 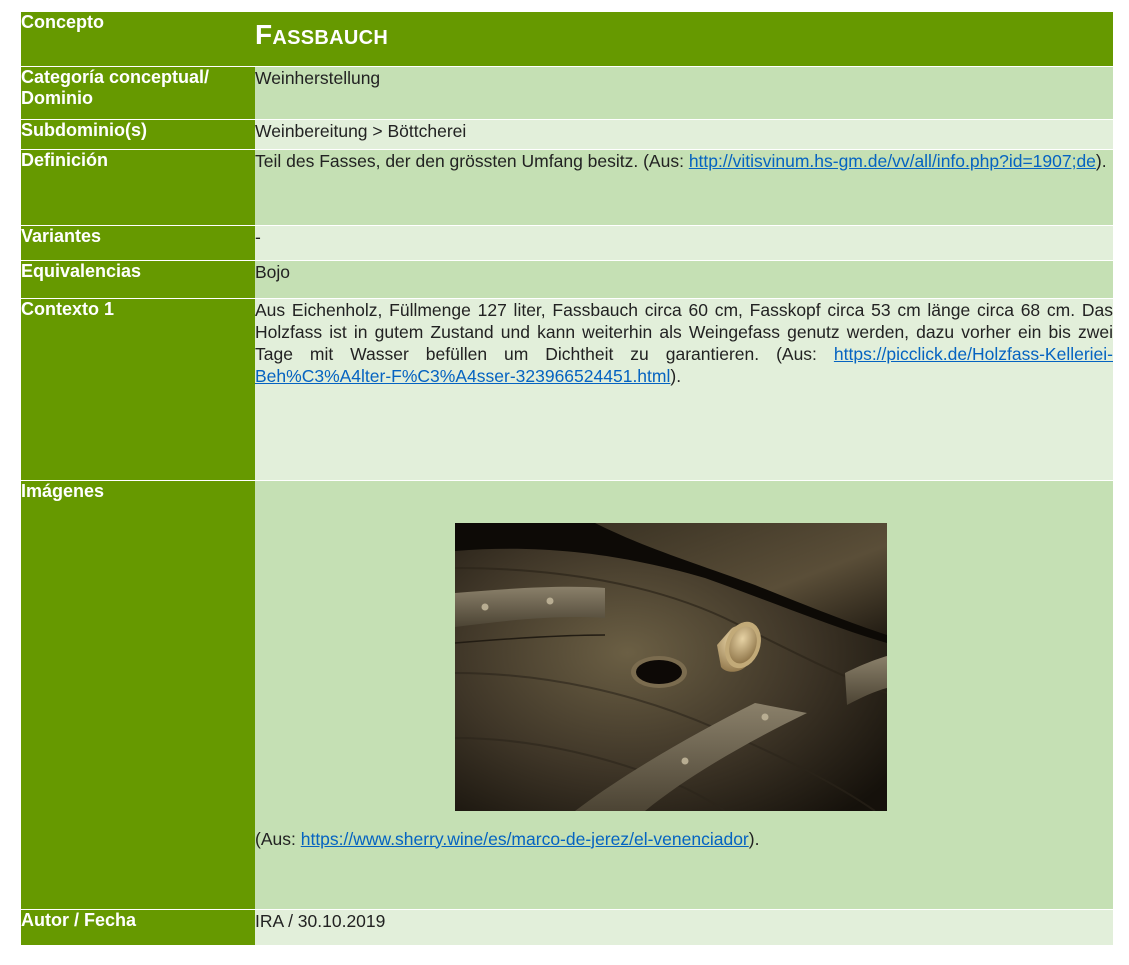 What do you see at coordinates (330, 38) in the screenshot?
I see `term-title-rest: ASSBAUCH` at bounding box center [330, 38].